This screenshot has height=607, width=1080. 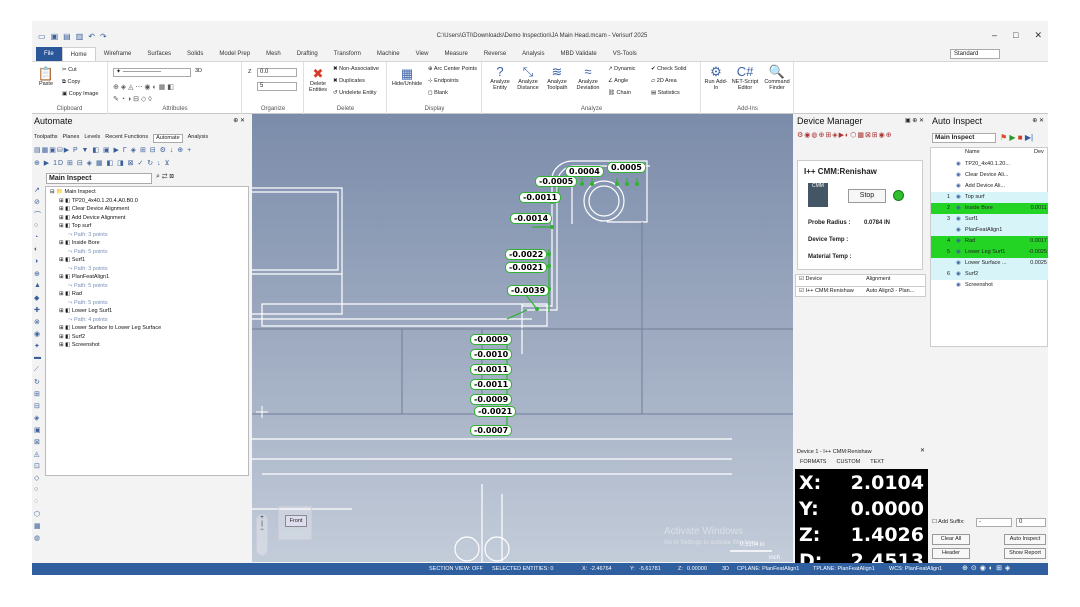 I want to click on automate-toolbar-row2: ⊕ ▶ 1D ⊞ ⊟ ◈ ▦ ◧ ◨ ⊠ ✓ ↻ ↓ ⊻, so click(x=102, y=163).